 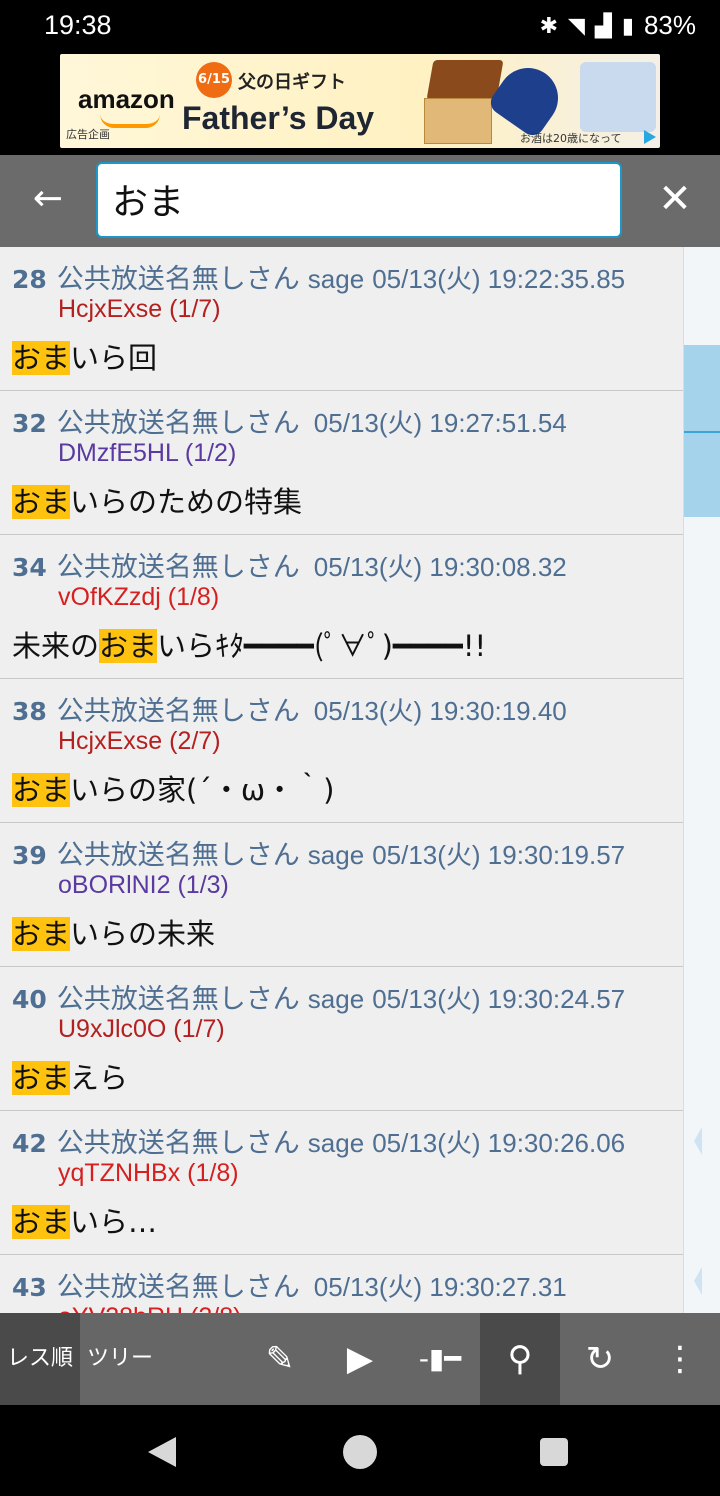 What do you see at coordinates (139, 741) in the screenshot?
I see `post-id: HcjxExse (2/7)` at bounding box center [139, 741].